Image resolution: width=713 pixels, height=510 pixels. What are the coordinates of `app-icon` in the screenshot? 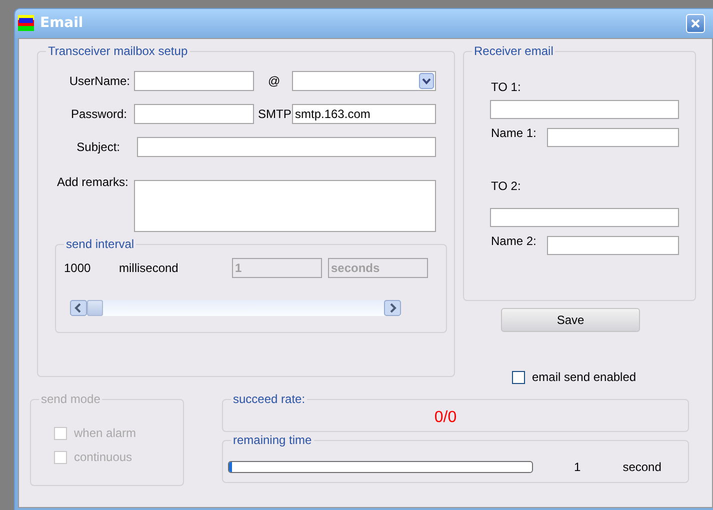 It's located at (26, 23).